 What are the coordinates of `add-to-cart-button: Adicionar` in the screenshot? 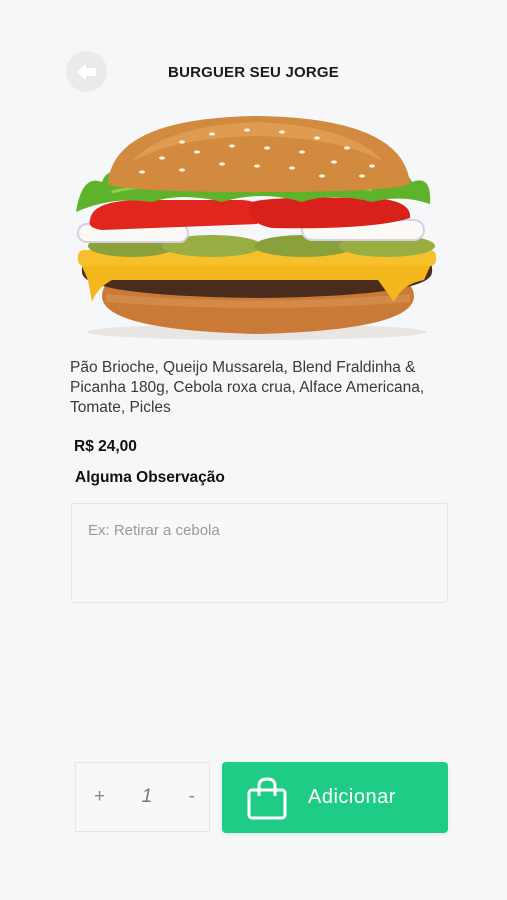 It's located at (335, 797).